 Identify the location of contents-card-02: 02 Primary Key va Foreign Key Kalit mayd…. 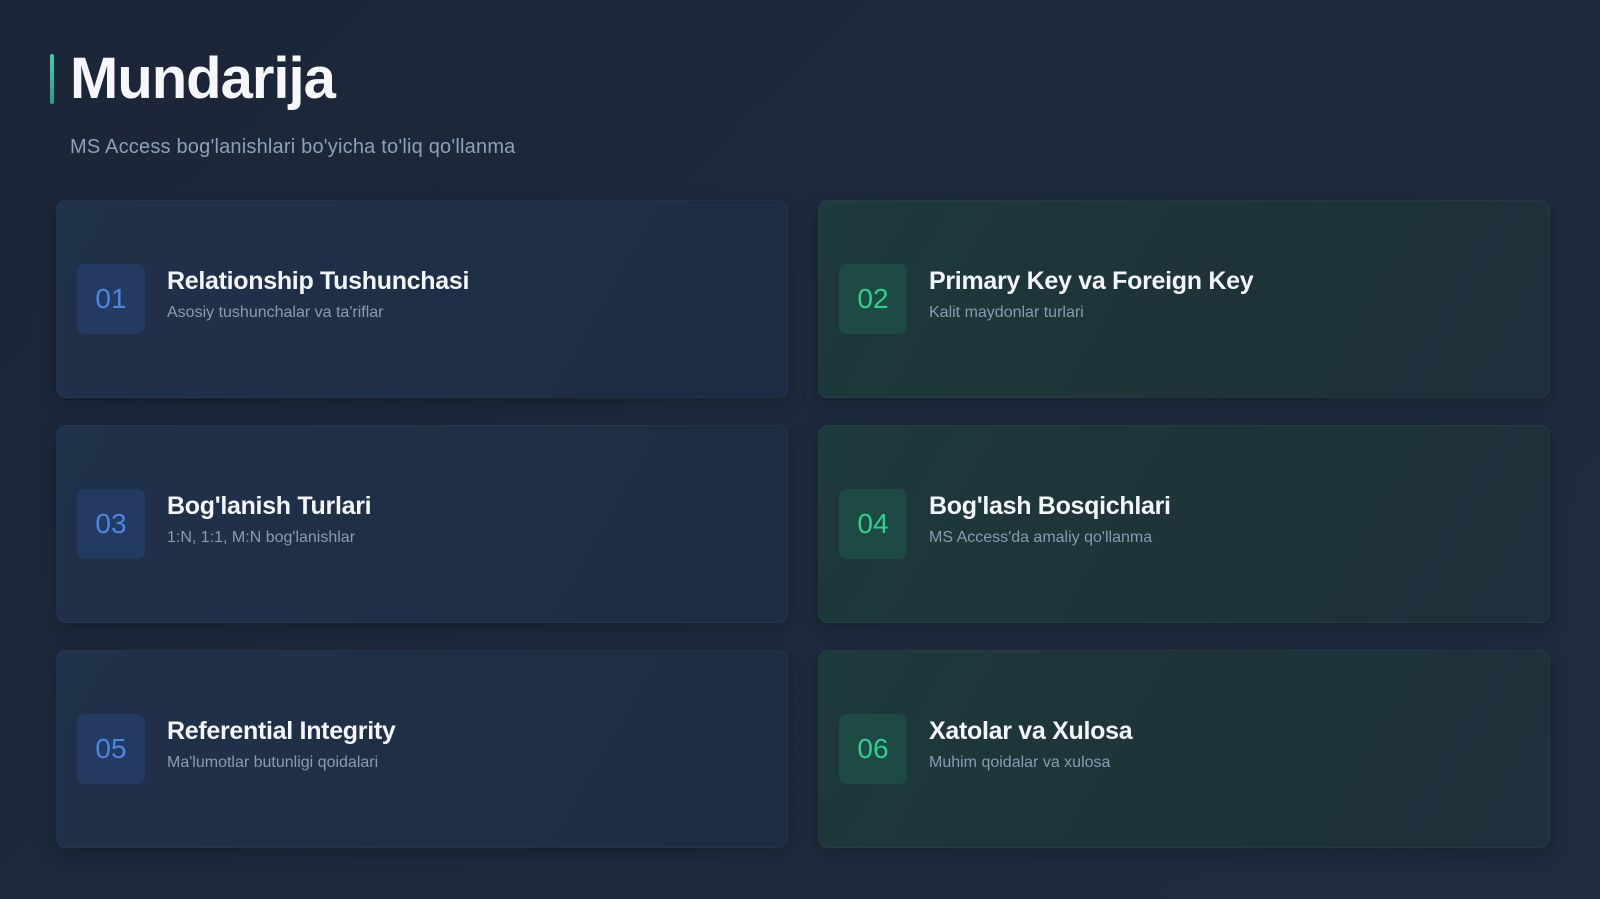
(1184, 299).